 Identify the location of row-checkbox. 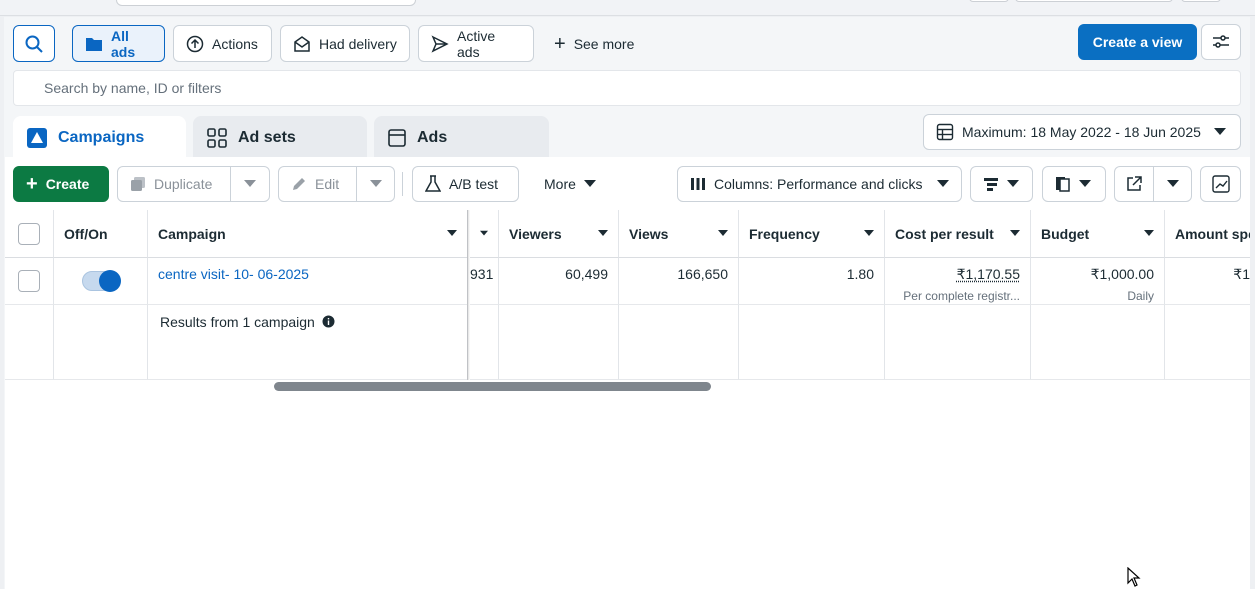
(29, 281).